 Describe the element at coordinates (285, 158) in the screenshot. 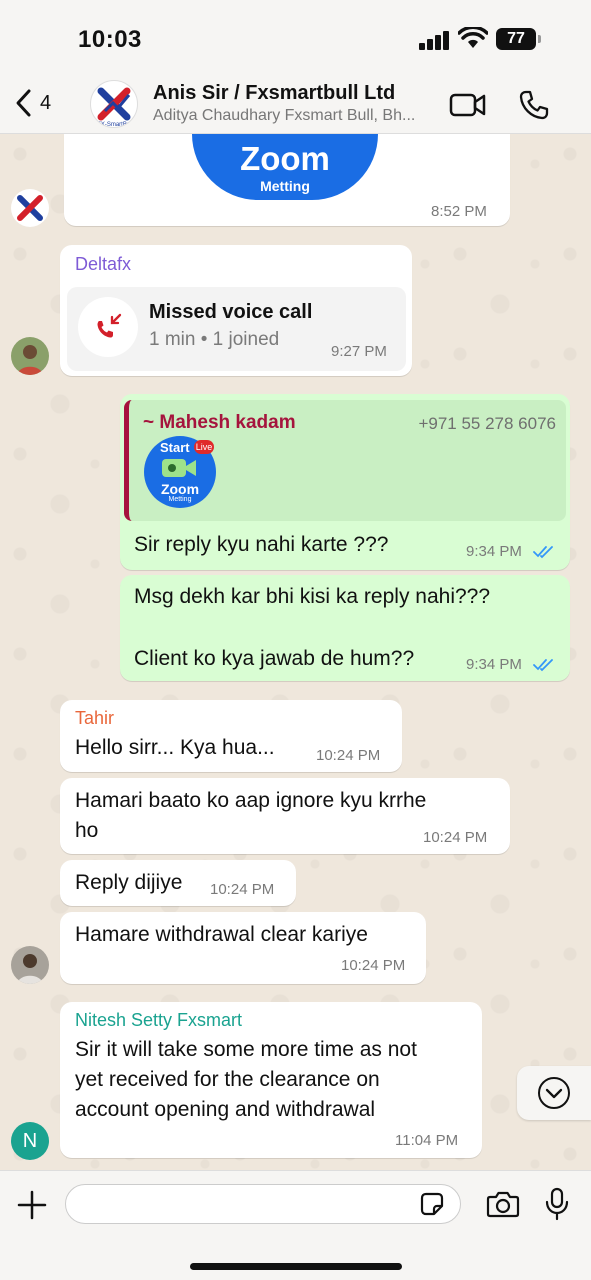

I see `zoom-title: Zoom` at that location.